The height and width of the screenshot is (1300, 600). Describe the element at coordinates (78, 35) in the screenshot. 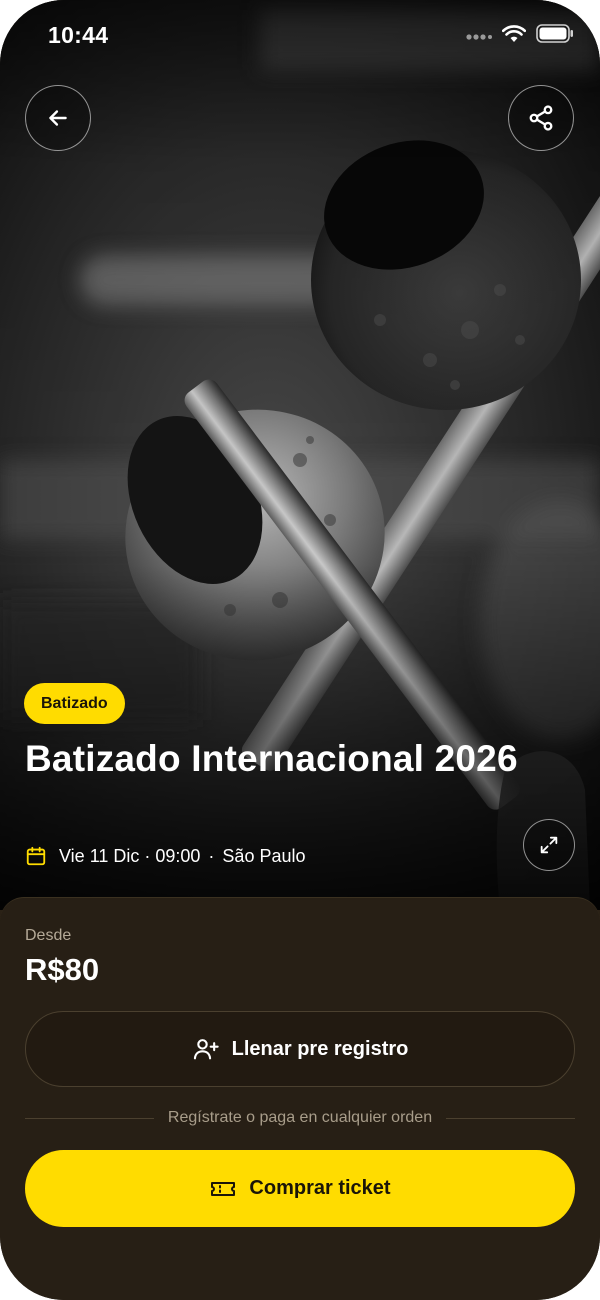

I see `status-time: 10:44` at that location.